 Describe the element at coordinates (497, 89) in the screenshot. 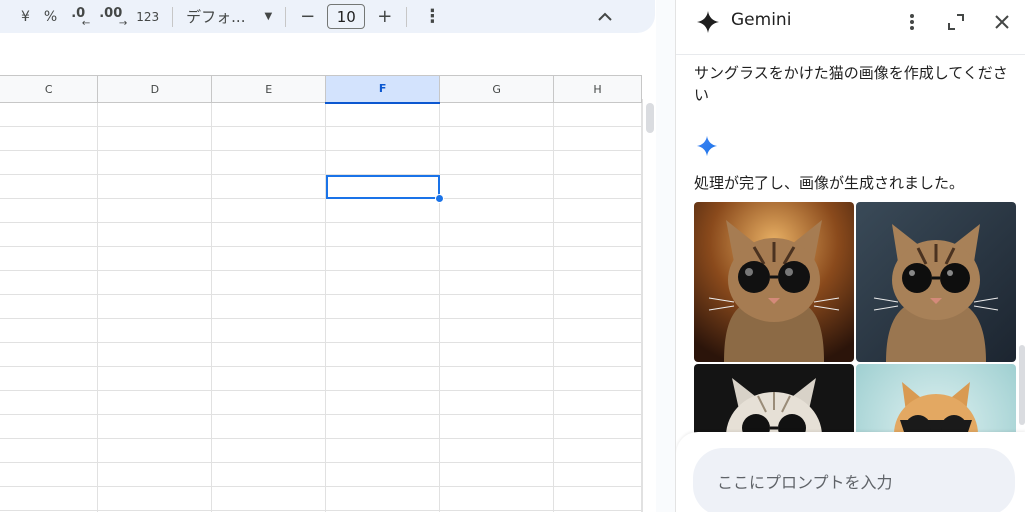

I see `column-header-g: G` at that location.